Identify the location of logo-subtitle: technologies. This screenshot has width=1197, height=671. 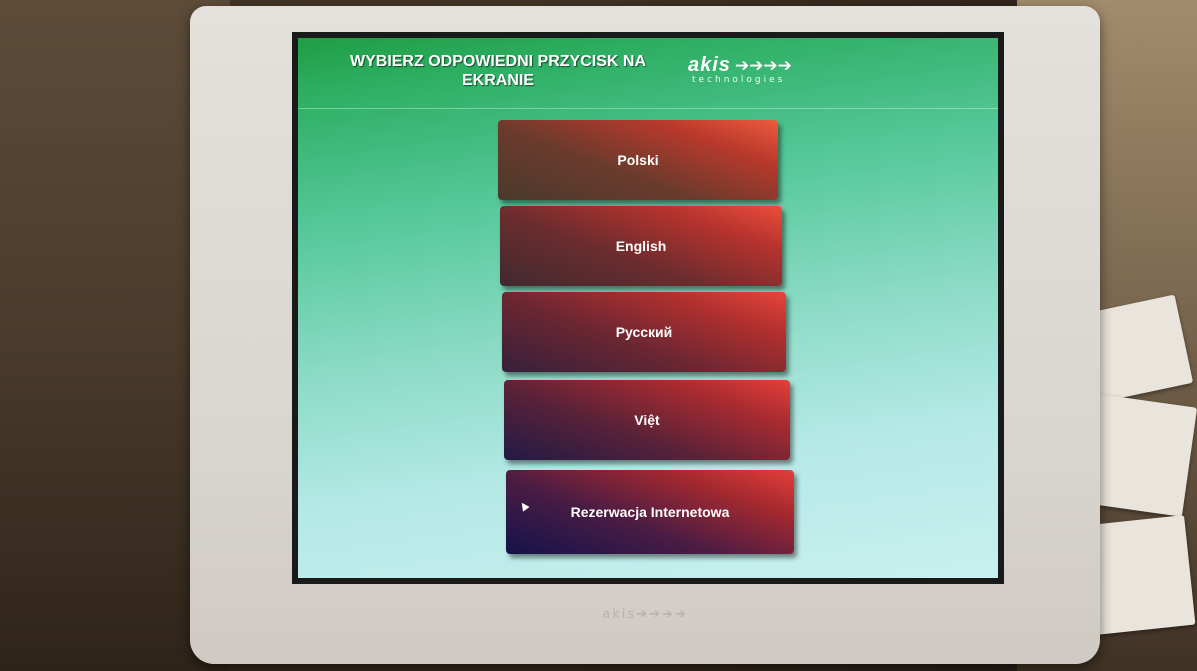
(739, 80).